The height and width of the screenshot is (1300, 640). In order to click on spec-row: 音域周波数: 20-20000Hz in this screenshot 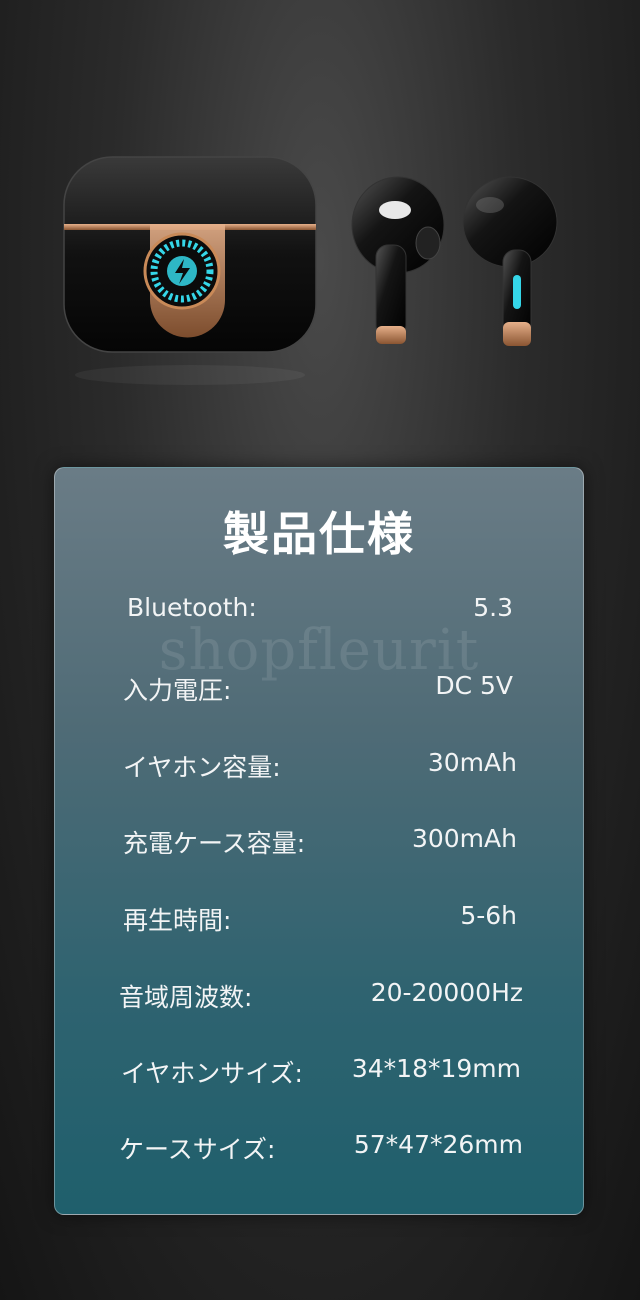, I will do `click(319, 998)`.